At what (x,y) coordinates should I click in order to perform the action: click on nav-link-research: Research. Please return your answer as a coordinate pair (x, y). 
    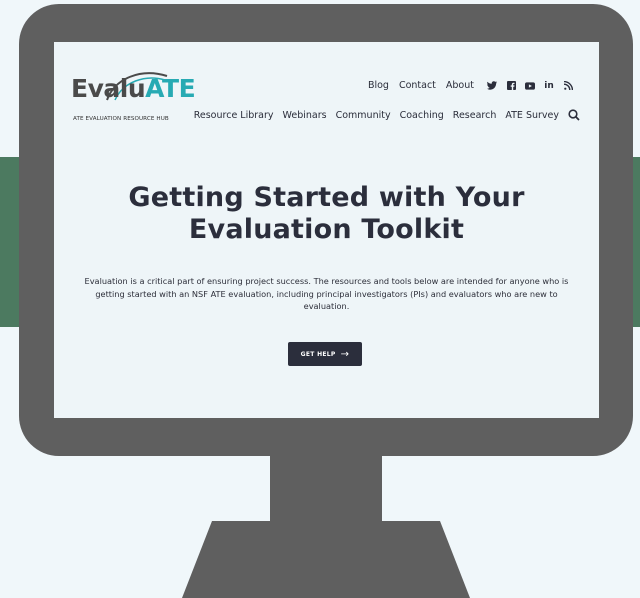
    Looking at the image, I should click on (475, 115).